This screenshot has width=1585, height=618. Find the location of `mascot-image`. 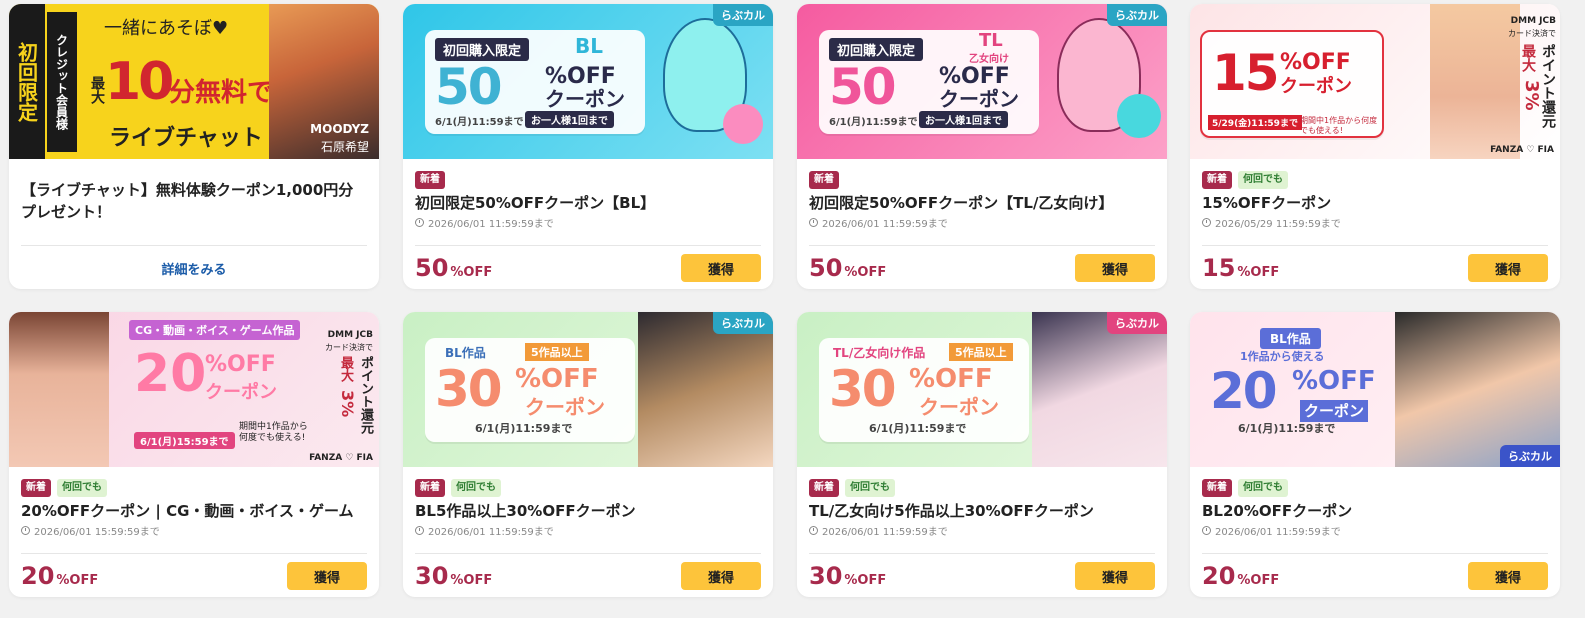

mascot-image is located at coordinates (1102, 81).